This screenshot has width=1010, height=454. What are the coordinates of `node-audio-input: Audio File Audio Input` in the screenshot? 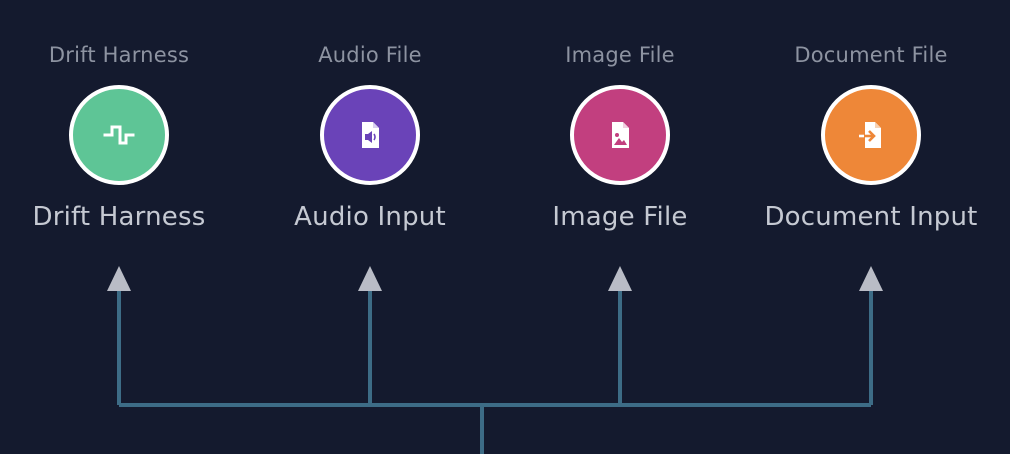 It's located at (370, 137).